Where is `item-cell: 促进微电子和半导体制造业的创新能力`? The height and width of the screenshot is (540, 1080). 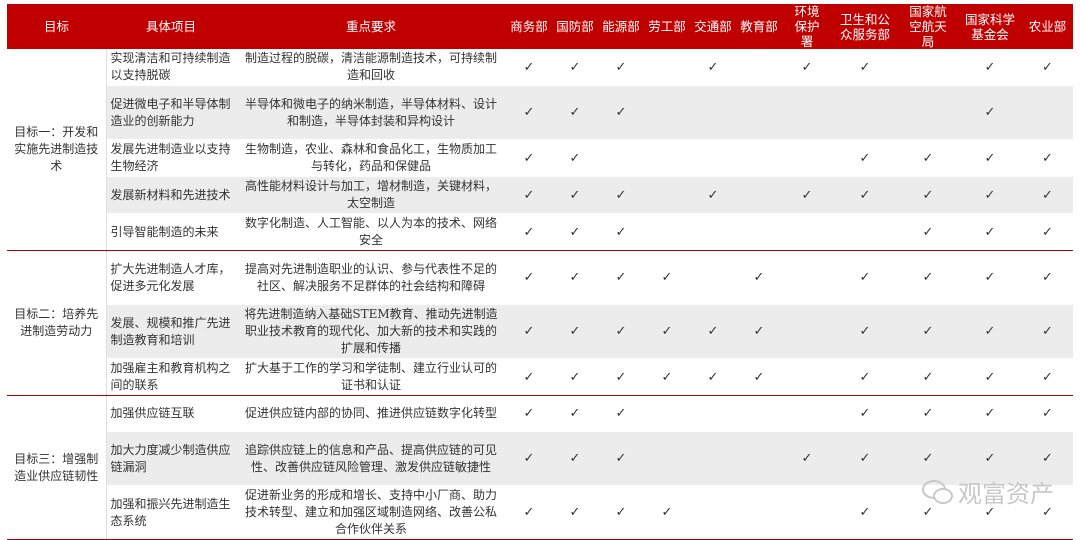 item-cell: 促进微电子和半导体制造业的创新能力 is located at coordinates (171, 112).